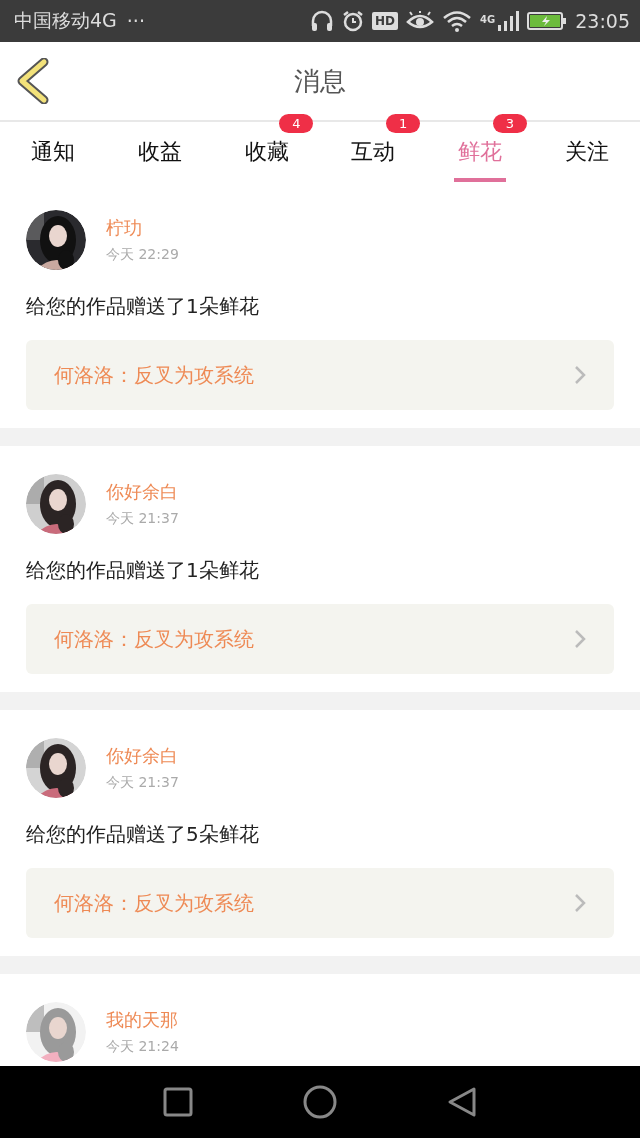 The height and width of the screenshot is (1138, 640). What do you see at coordinates (403, 123) in the screenshot?
I see `count-badge: 1` at bounding box center [403, 123].